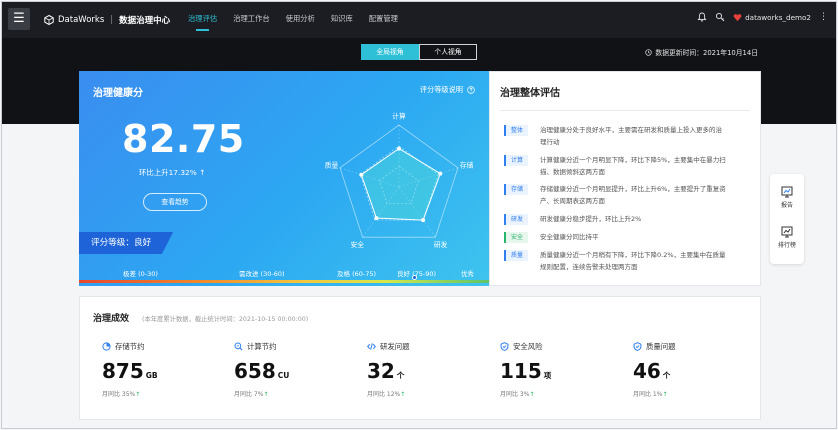  Describe the element at coordinates (118, 93) in the screenshot. I see `health-title: 治理健康分` at that location.